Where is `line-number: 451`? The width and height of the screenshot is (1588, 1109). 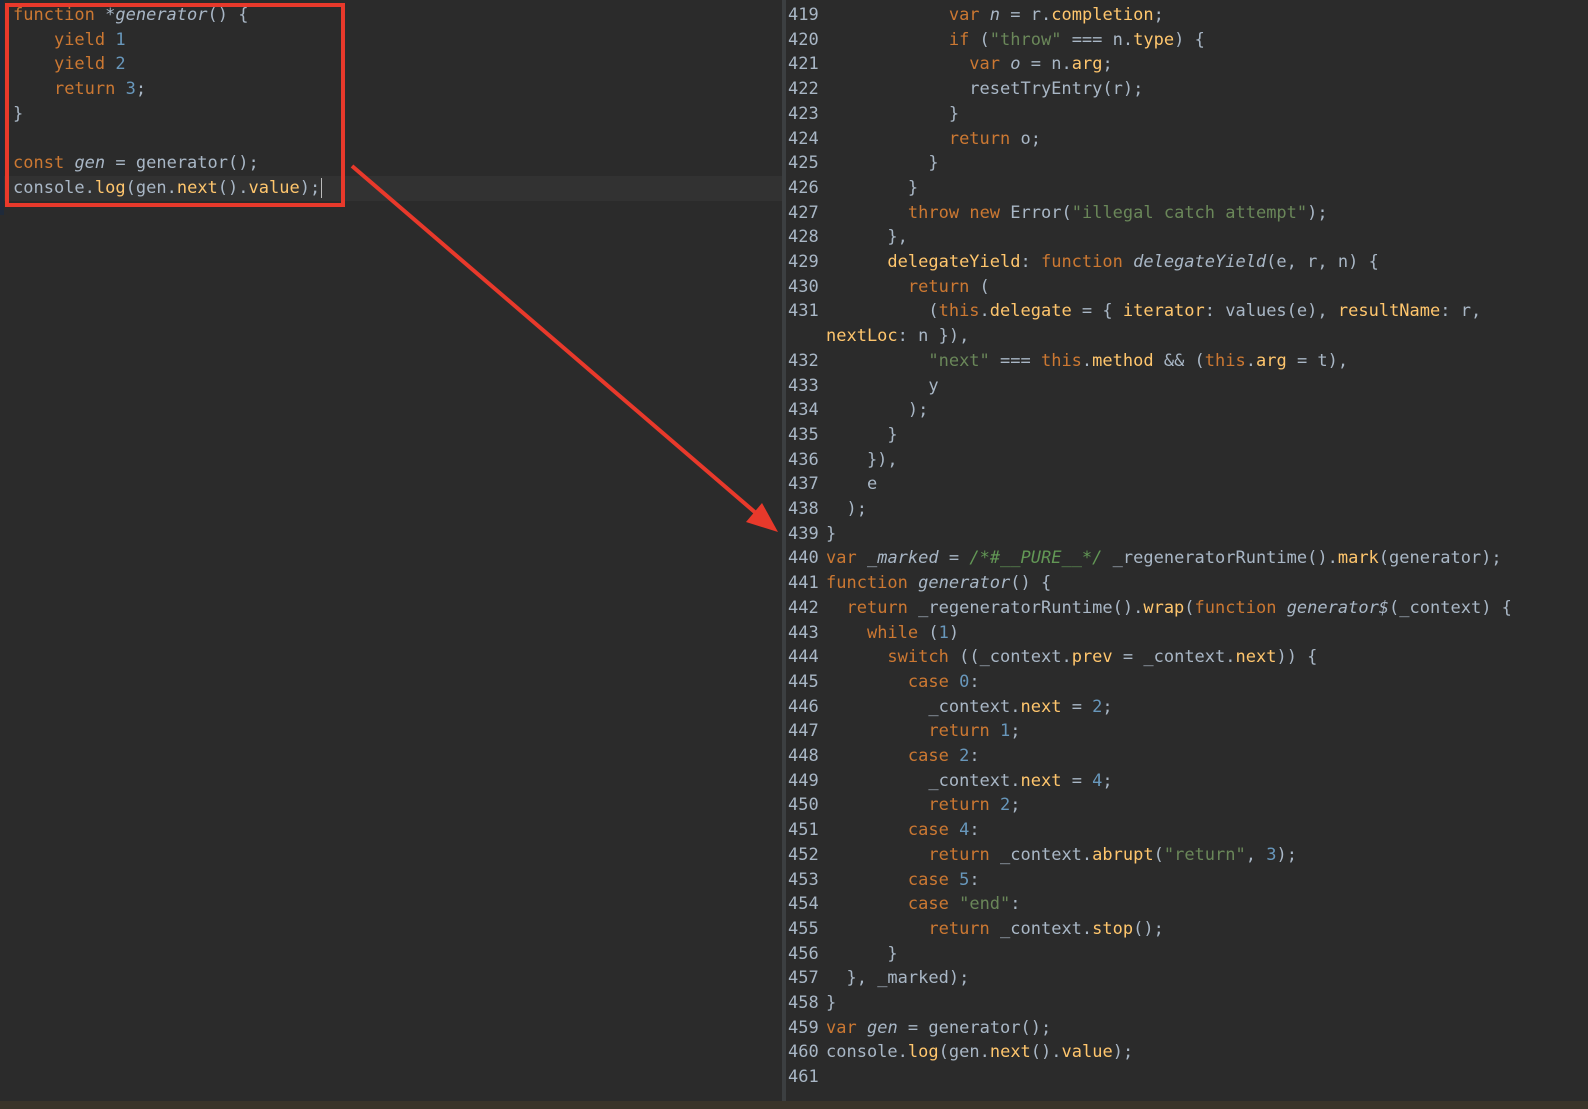 line-number: 451 is located at coordinates (803, 830).